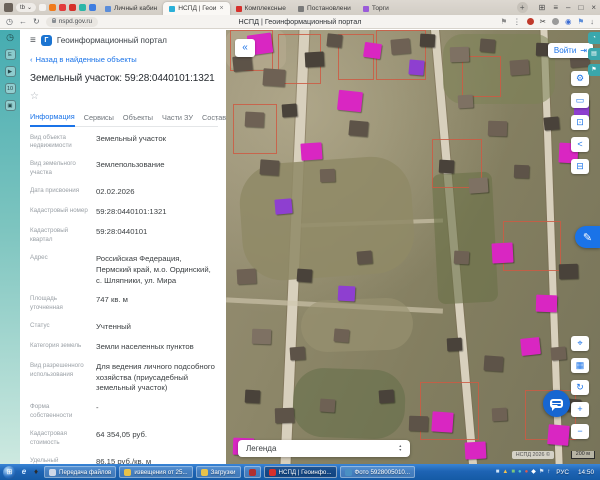  I want to click on history-icon: ◷, so click(9, 21).